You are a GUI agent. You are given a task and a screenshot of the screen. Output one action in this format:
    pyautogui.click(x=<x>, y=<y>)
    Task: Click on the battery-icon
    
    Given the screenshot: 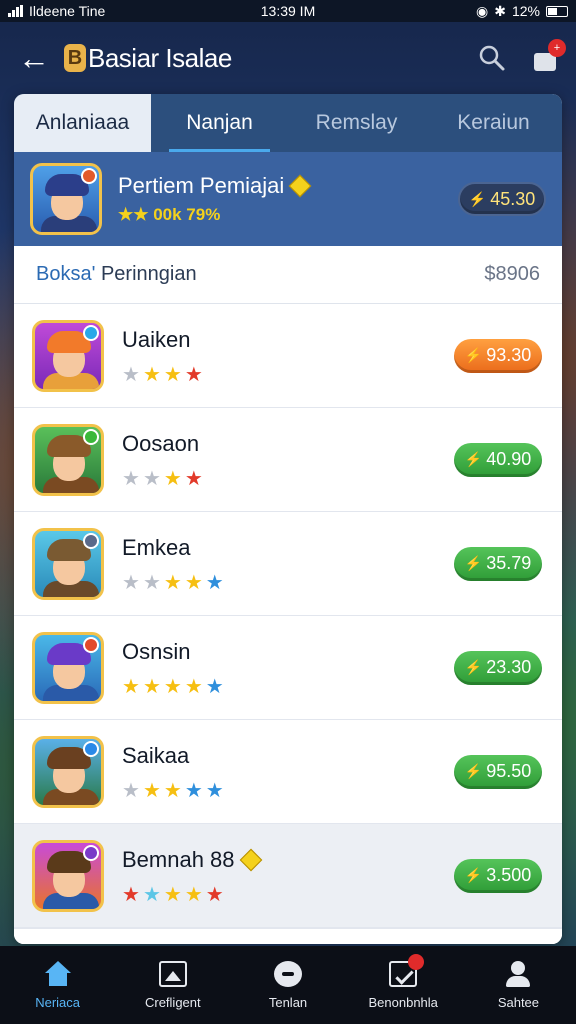 What is the action you would take?
    pyautogui.click(x=557, y=11)
    